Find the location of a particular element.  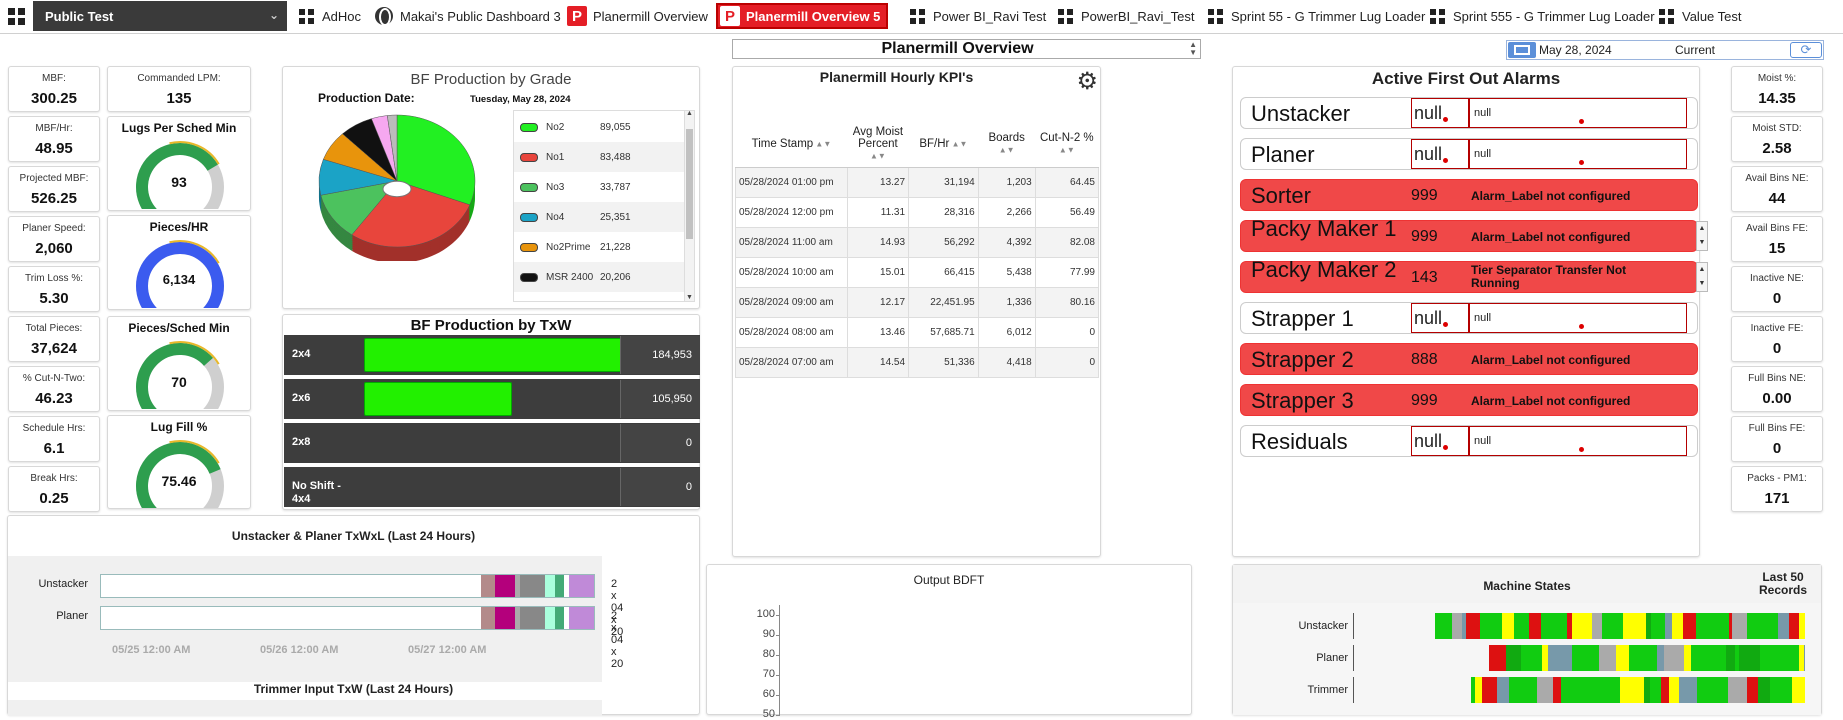

txw-label: 2x6 is located at coordinates (301, 398).